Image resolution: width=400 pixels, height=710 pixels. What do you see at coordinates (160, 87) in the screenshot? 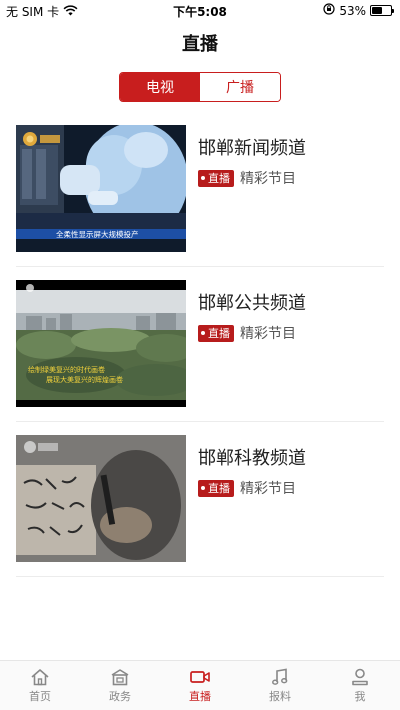
I see `tab-tv: 电视` at bounding box center [160, 87].